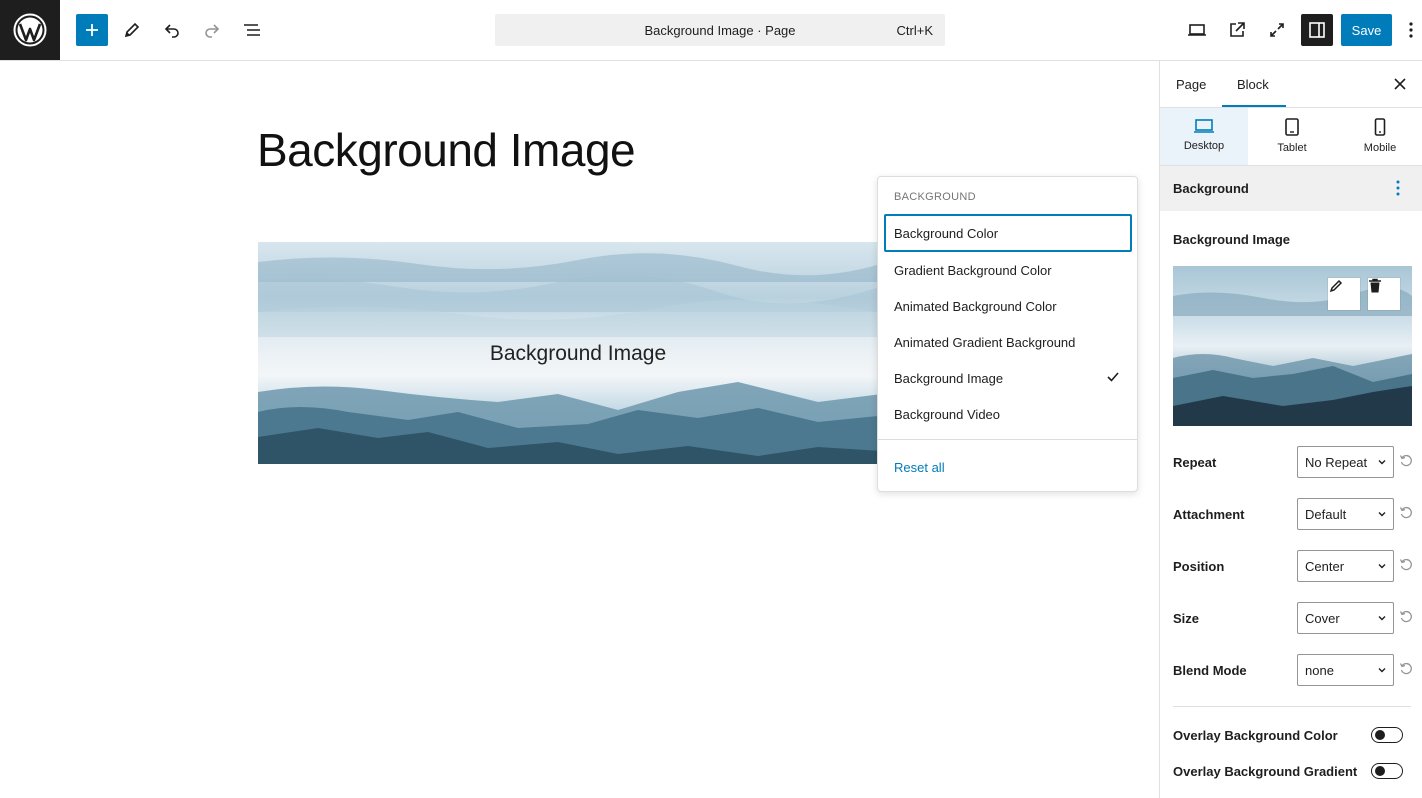  I want to click on sidebar-icon, so click(1317, 30).